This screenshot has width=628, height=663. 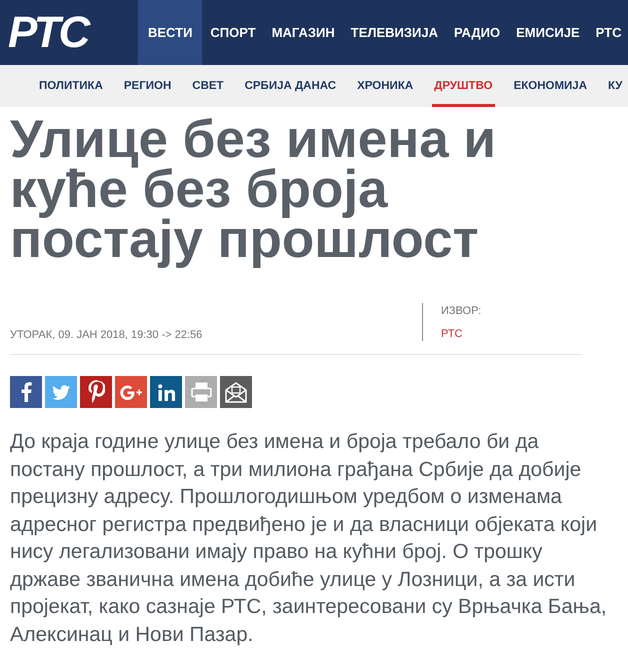 I want to click on rts-logo: РТС, so click(x=69, y=32).